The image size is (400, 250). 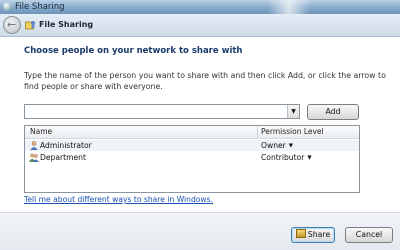 I want to click on share-name-combobox: ▼, so click(x=162, y=111).